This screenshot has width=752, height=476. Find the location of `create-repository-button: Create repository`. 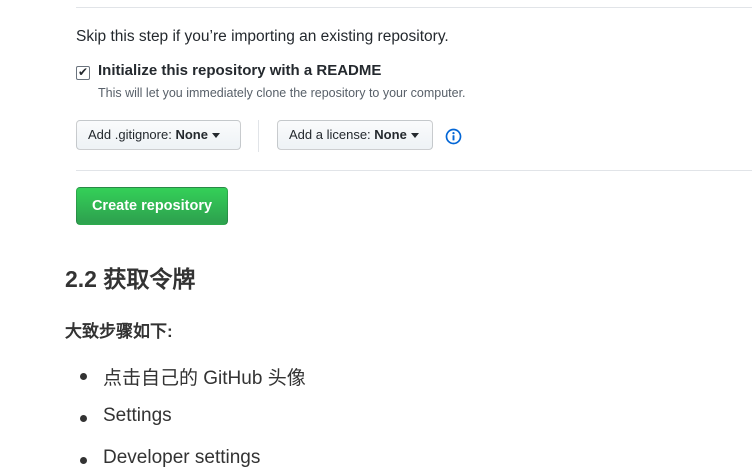

create-repository-button: Create repository is located at coordinates (152, 206).